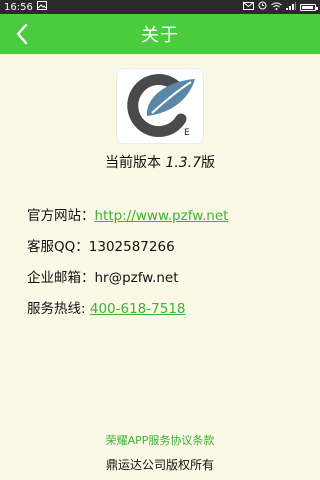 The height and width of the screenshot is (480, 320). I want to click on back-button, so click(22, 34).